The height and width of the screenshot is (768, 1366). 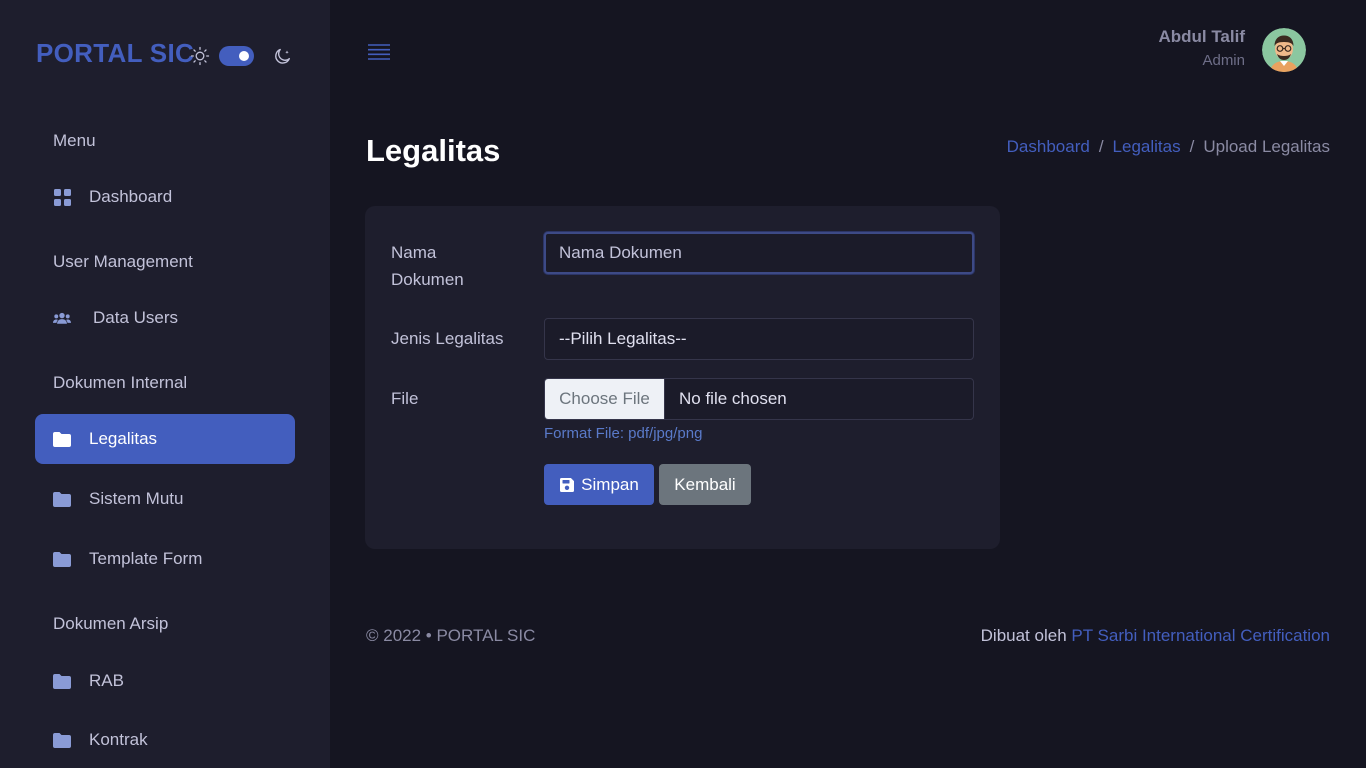 What do you see at coordinates (1048, 147) in the screenshot?
I see `breadcrumb-link-dashboard: Dashboard` at bounding box center [1048, 147].